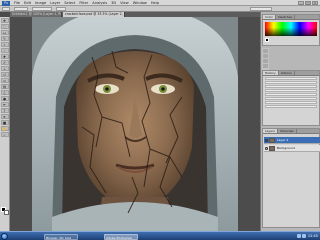  What do you see at coordinates (4, 56) in the screenshot?
I see `healing-tool-icon: ✚` at bounding box center [4, 56].